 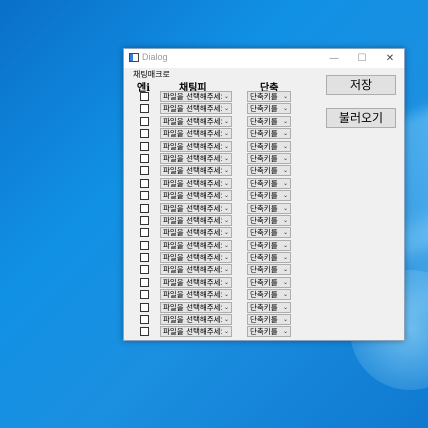 I want to click on save-button: 저장, so click(x=361, y=85).